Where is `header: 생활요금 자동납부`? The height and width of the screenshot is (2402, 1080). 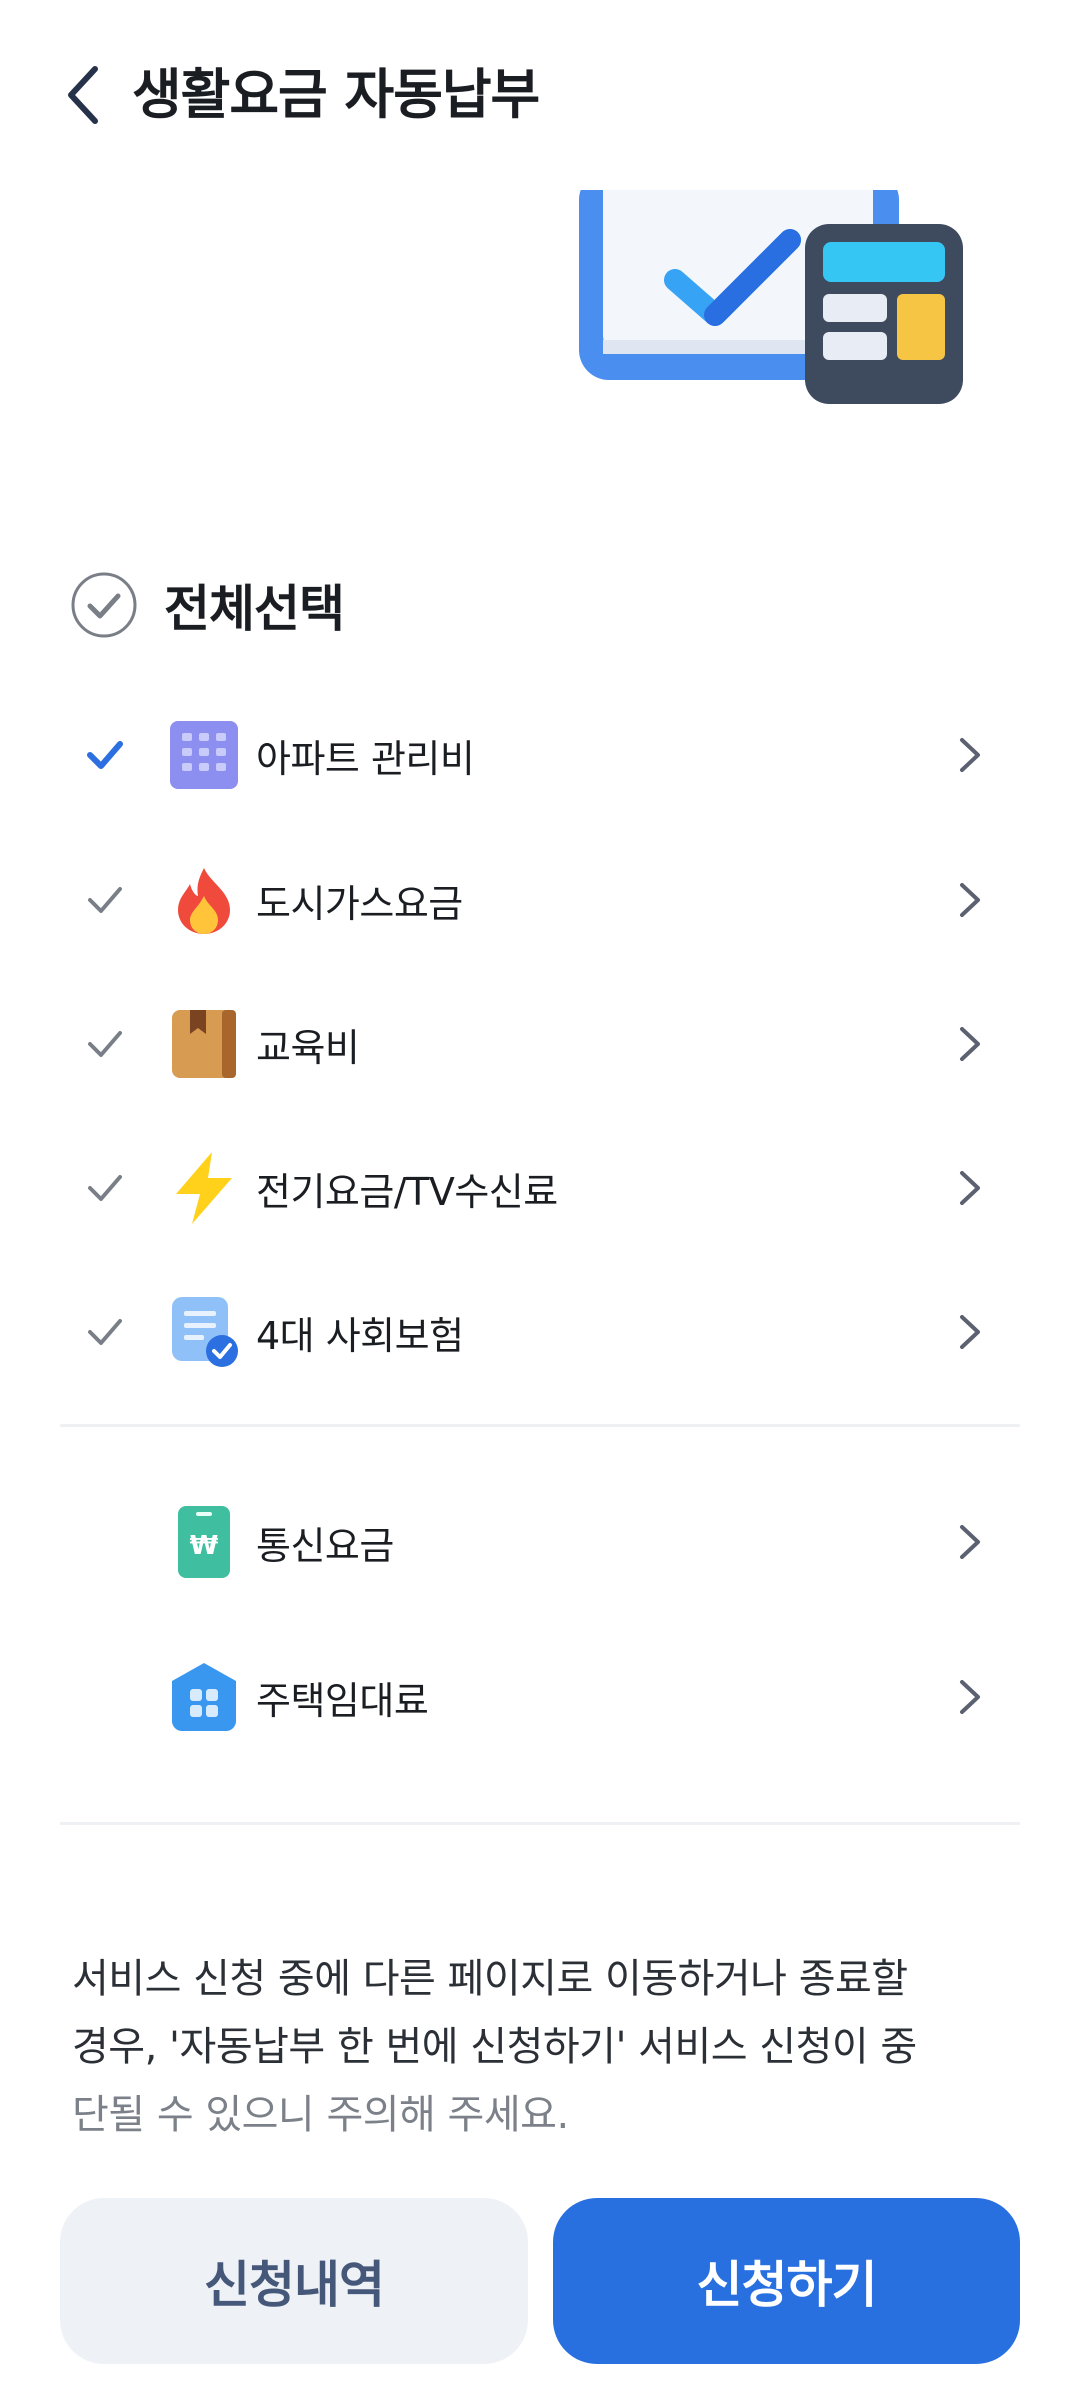
header: 생활요금 자동납부 is located at coordinates (540, 95).